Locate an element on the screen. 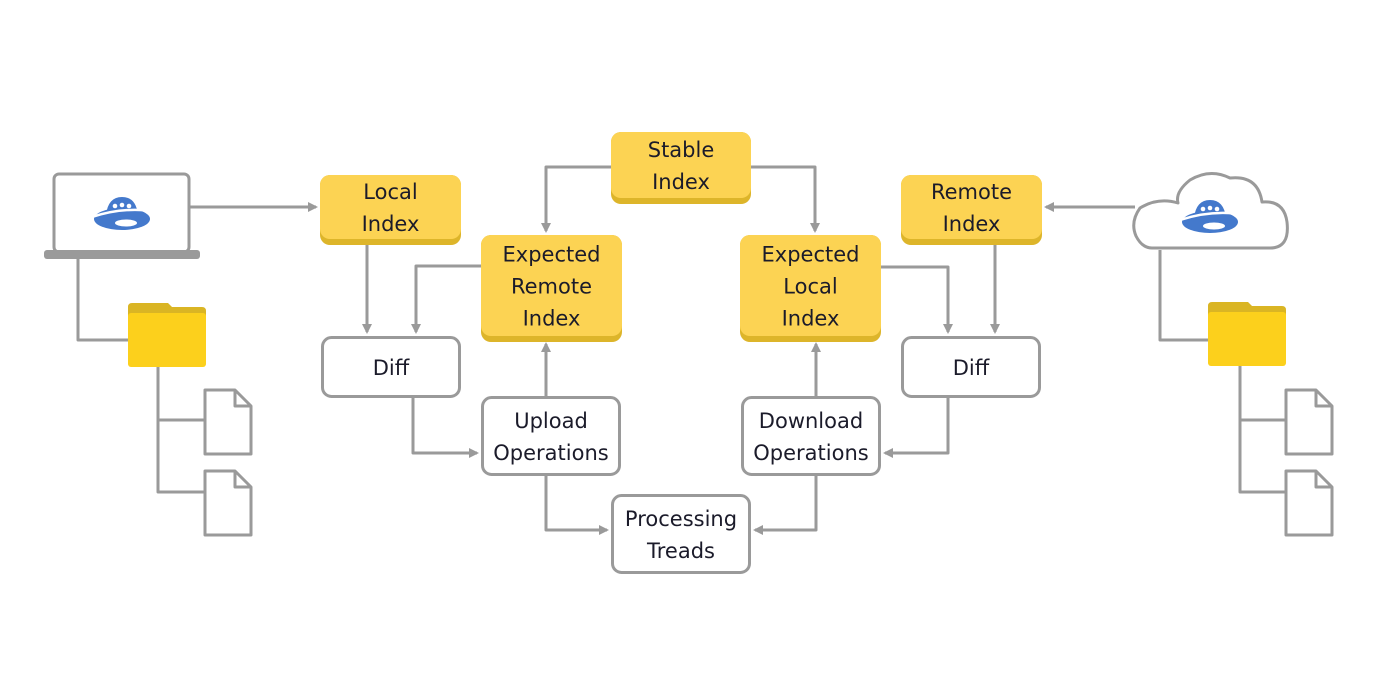 This screenshot has width=1400, height=678. node-processing-treads: Processing Treads is located at coordinates (681, 534).